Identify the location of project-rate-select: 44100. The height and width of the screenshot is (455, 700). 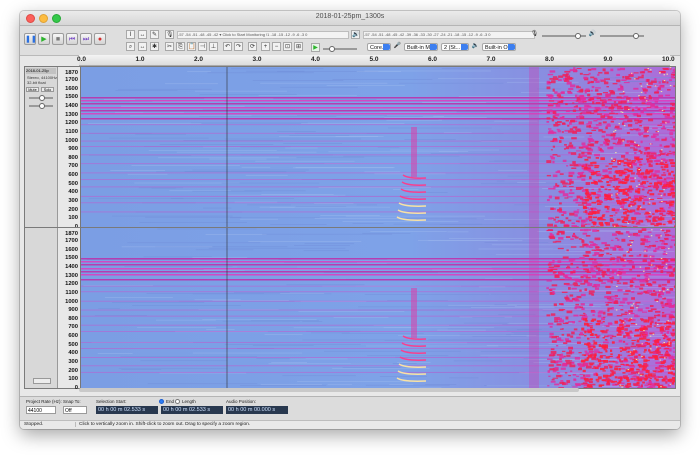
(41, 410).